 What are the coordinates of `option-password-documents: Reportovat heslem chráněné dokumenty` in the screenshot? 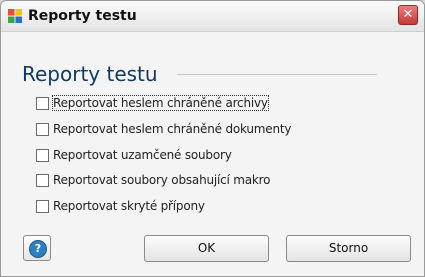 It's located at (163, 129).